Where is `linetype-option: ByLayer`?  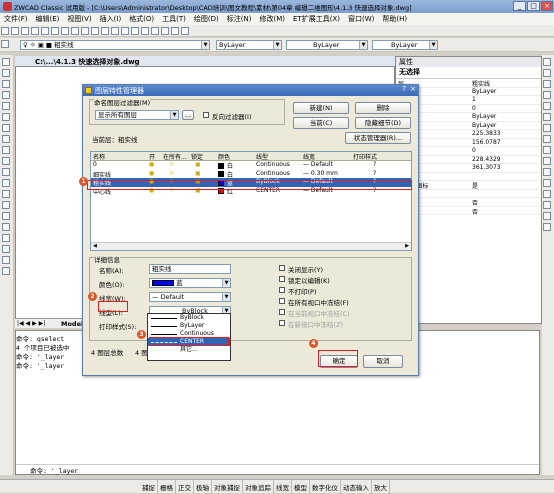
linetype-option: ByLayer is located at coordinates (189, 326).